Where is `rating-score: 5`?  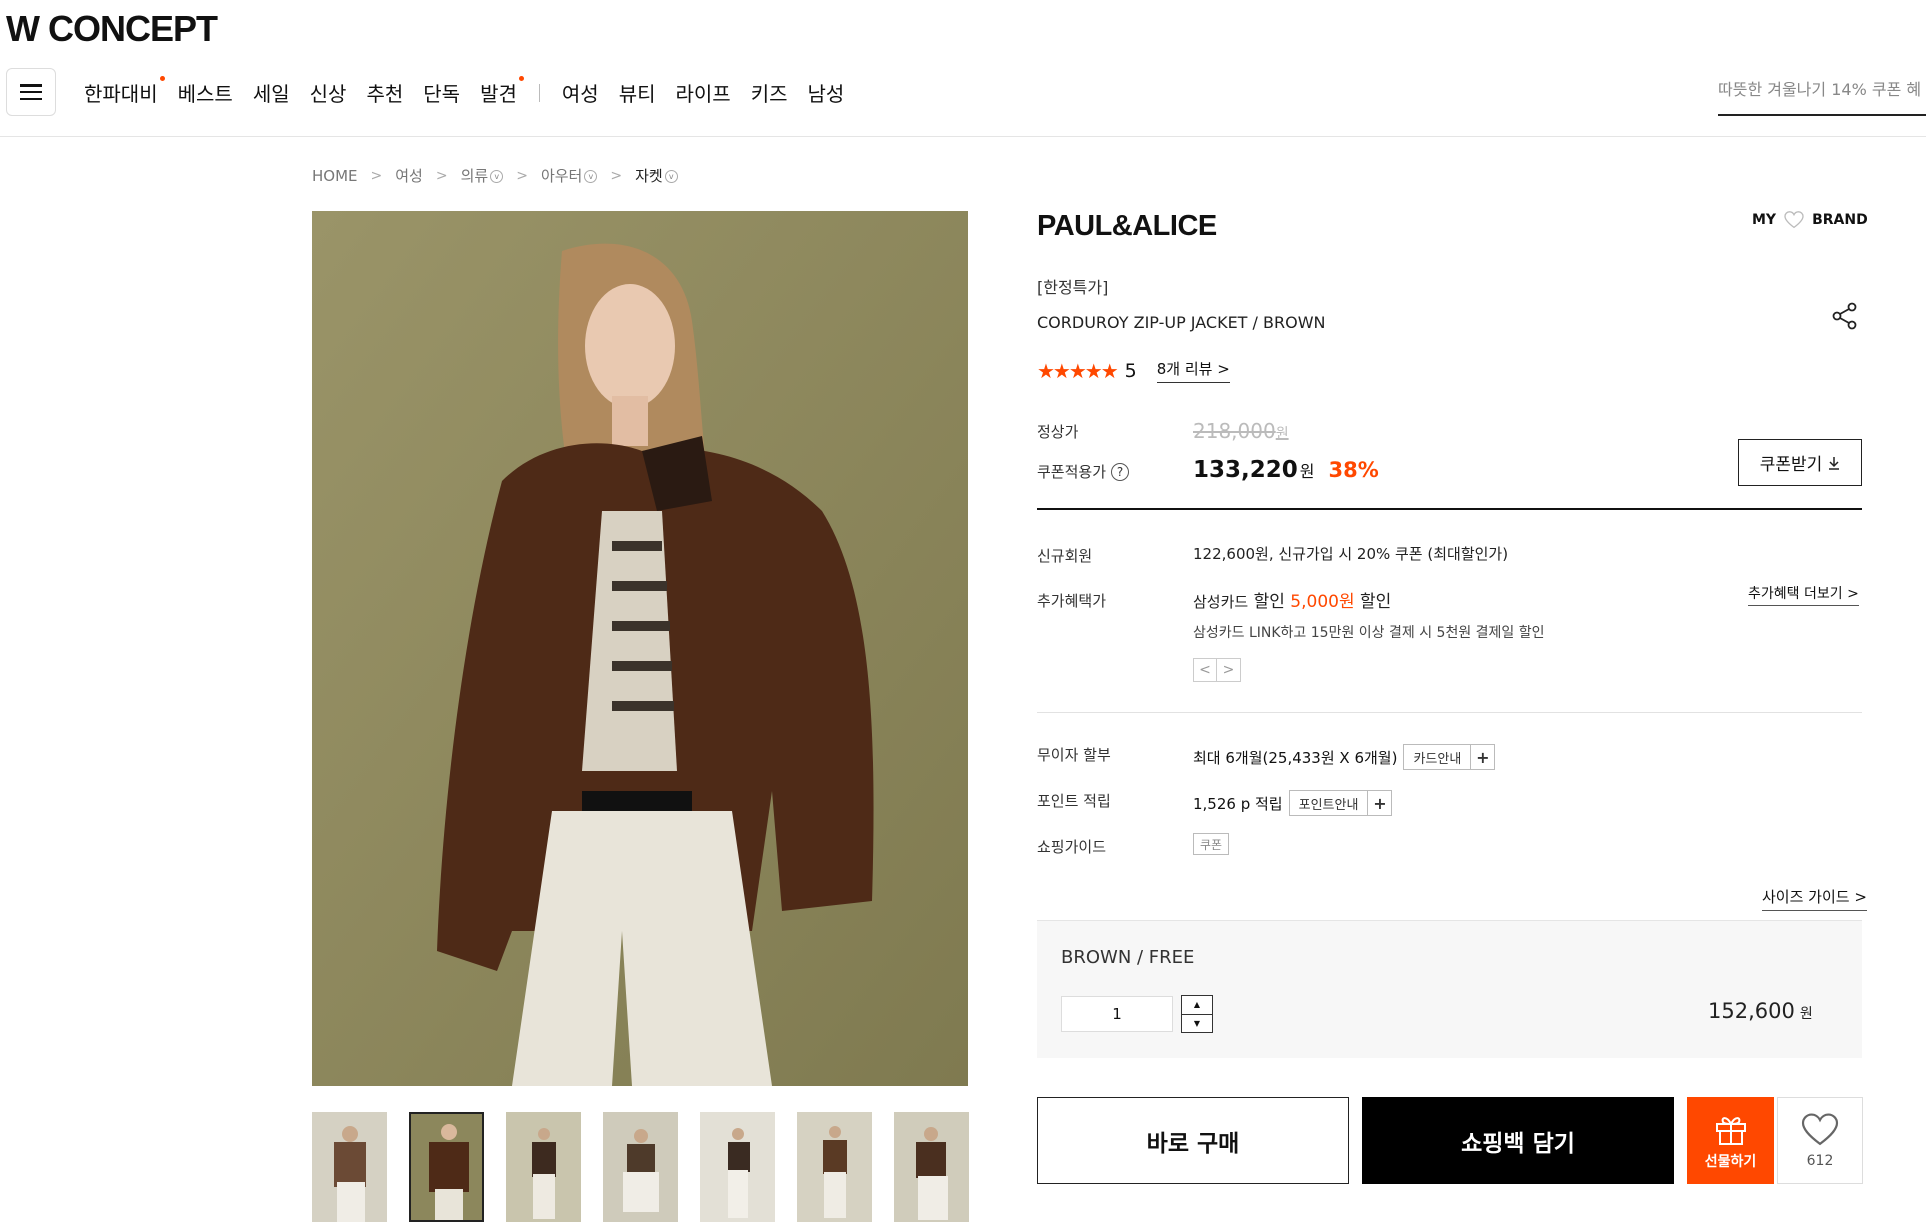 rating-score: 5 is located at coordinates (1130, 370).